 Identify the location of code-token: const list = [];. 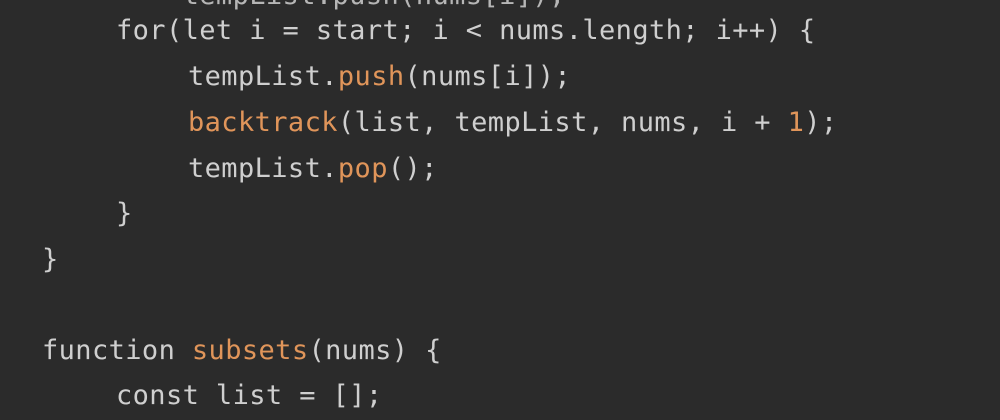
(249, 395).